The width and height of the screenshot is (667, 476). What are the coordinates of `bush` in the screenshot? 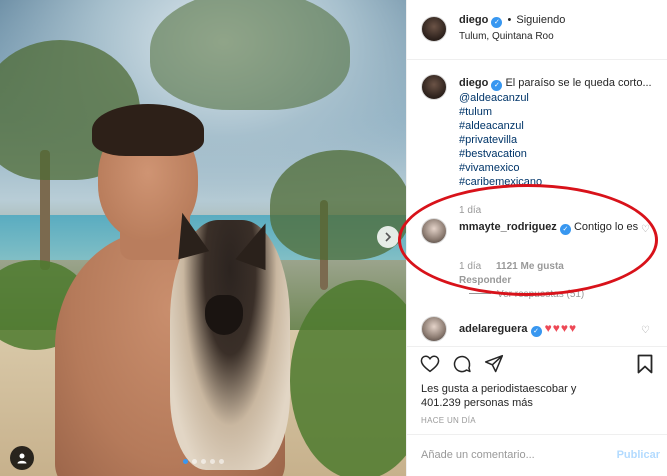 It's located at (348, 378).